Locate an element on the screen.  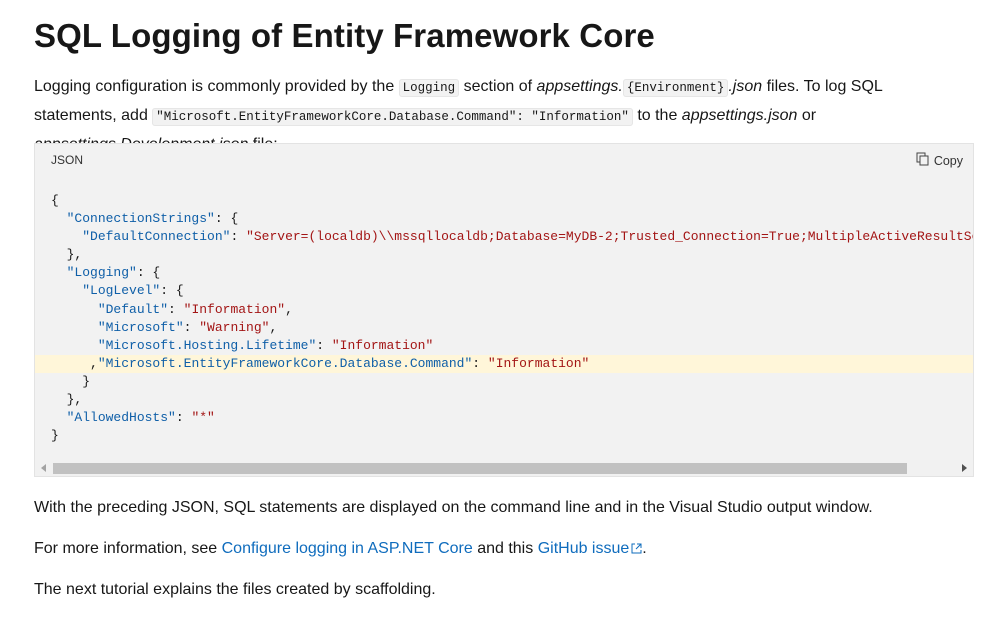
intro-text: or is located at coordinates (807, 115).